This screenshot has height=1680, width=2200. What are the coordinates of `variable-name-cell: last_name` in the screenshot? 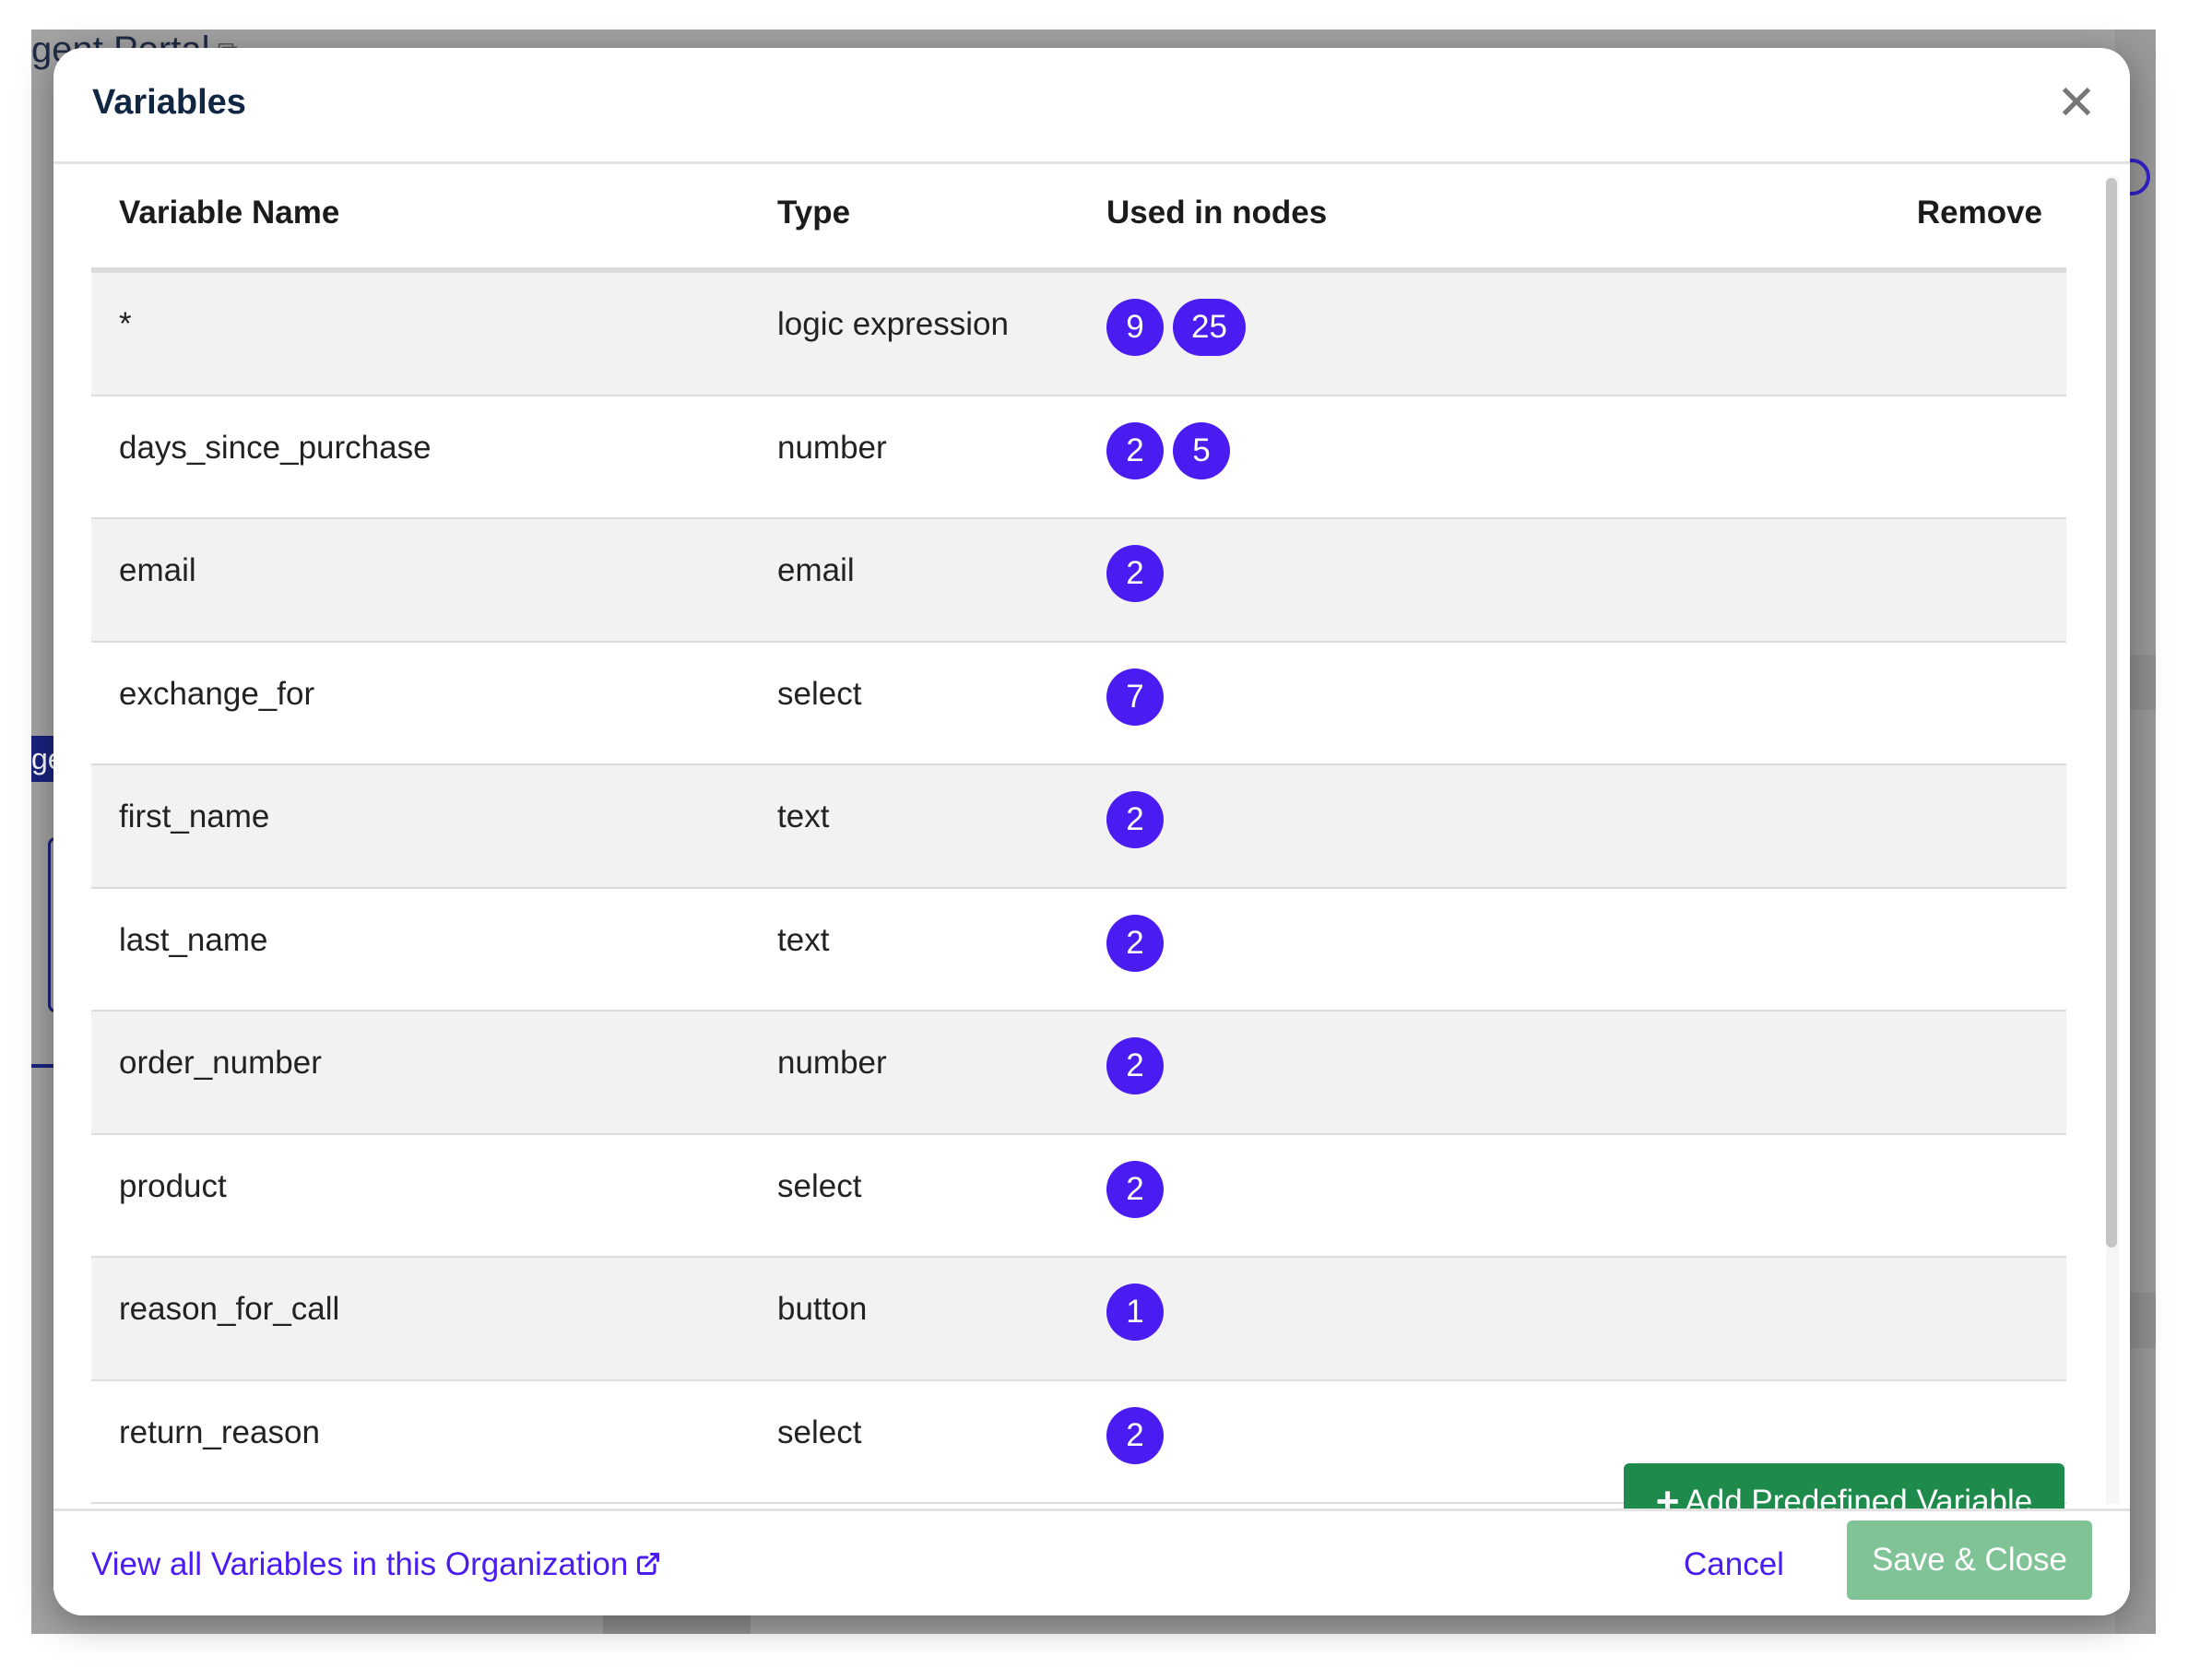 It's located at (193, 939).